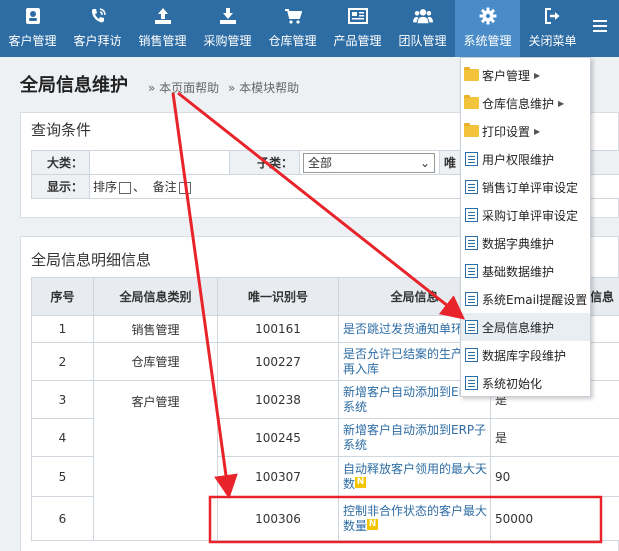  Describe the element at coordinates (487, 41) in the screenshot. I see `nav-label: 系统管理` at that location.